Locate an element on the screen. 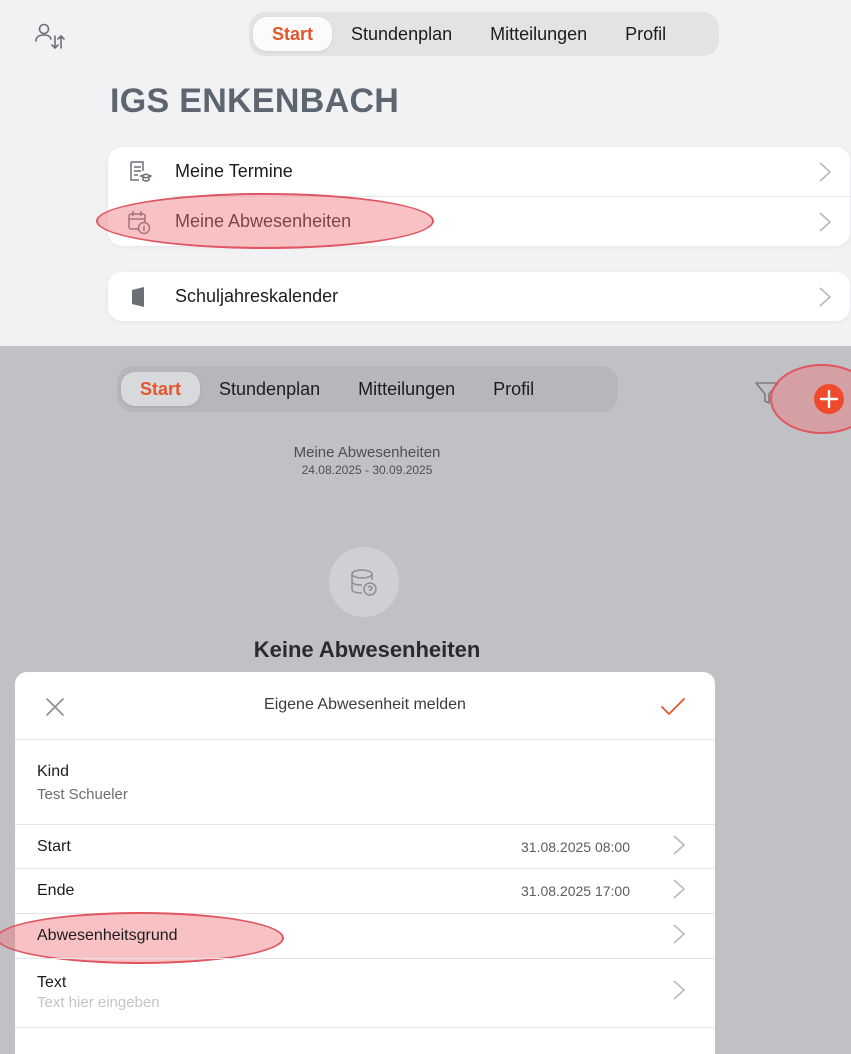 This screenshot has width=851, height=1054. school-name: IGS ENKENBACH is located at coordinates (255, 101).